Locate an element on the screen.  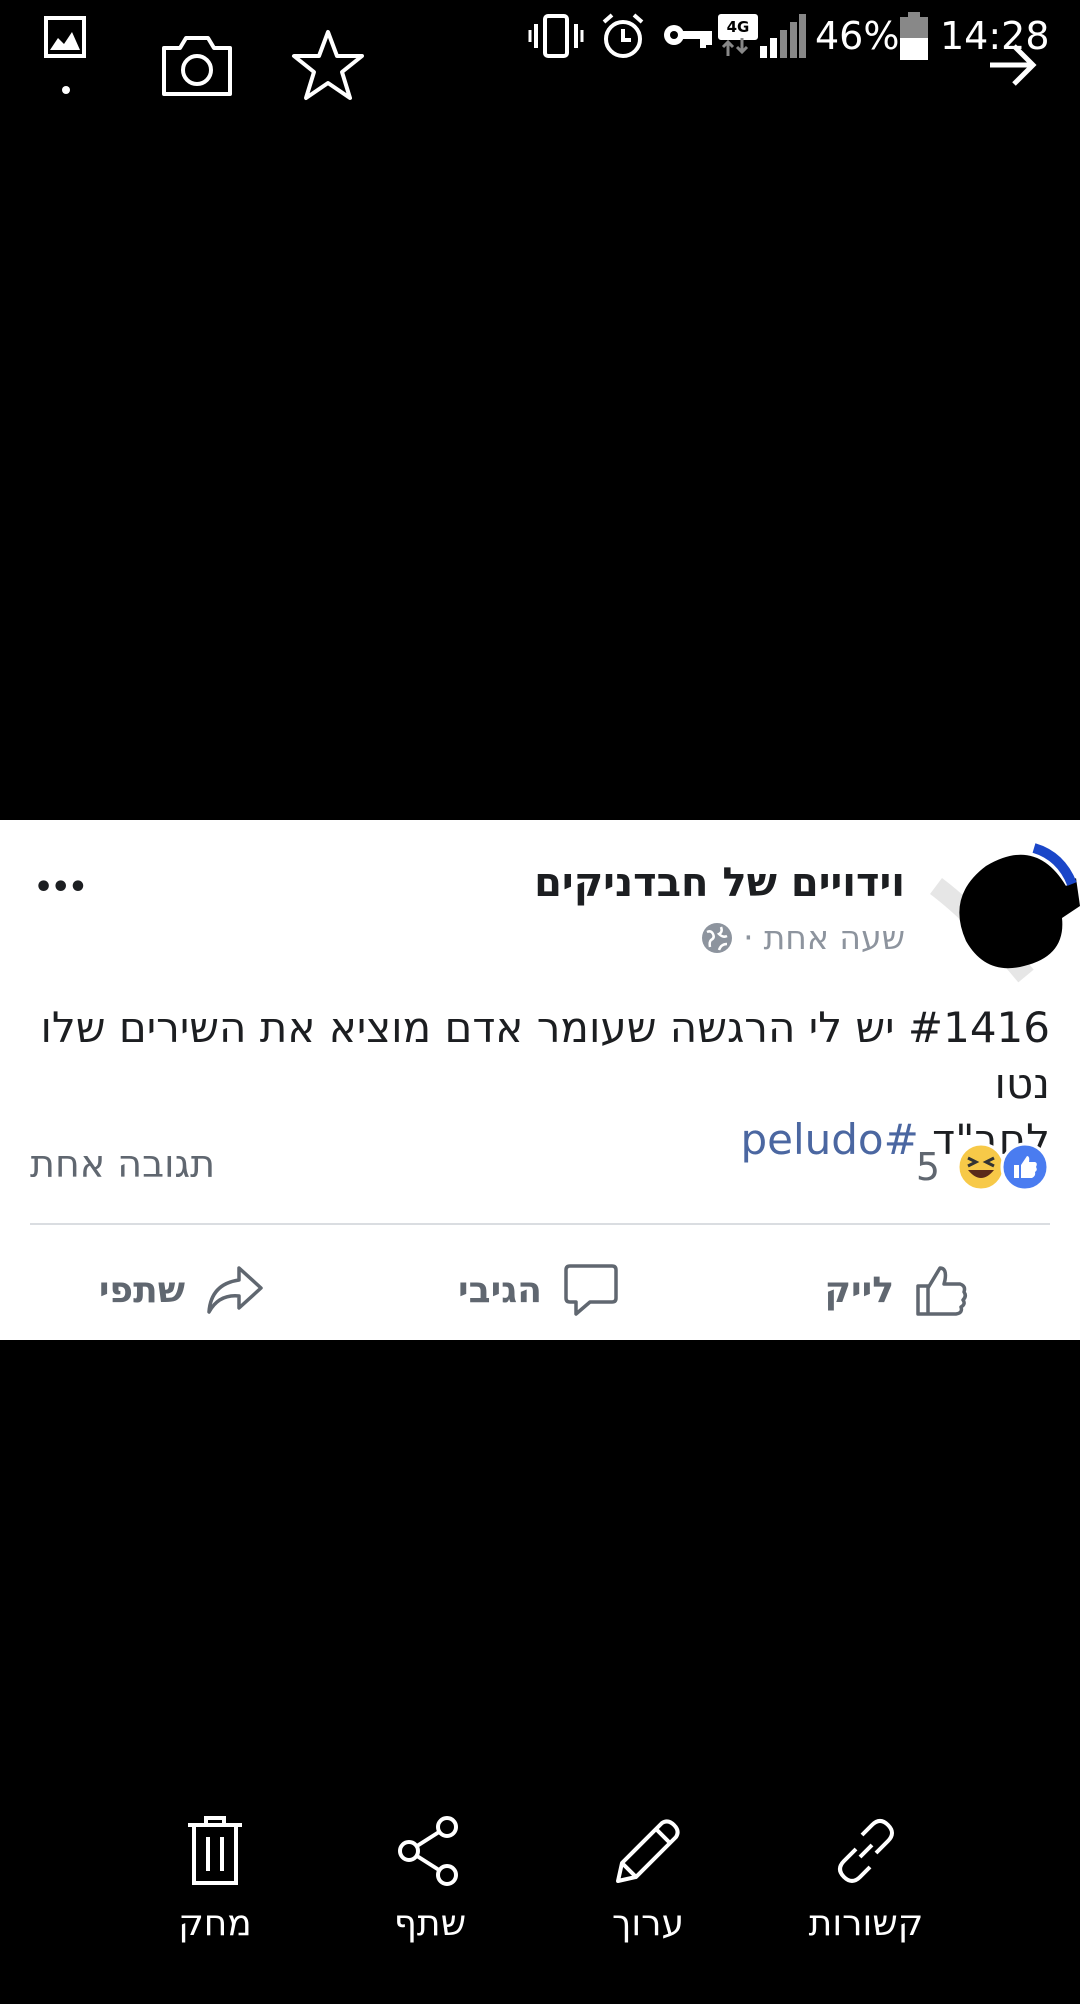
links-label: קשורות is located at coordinates (866, 1923).